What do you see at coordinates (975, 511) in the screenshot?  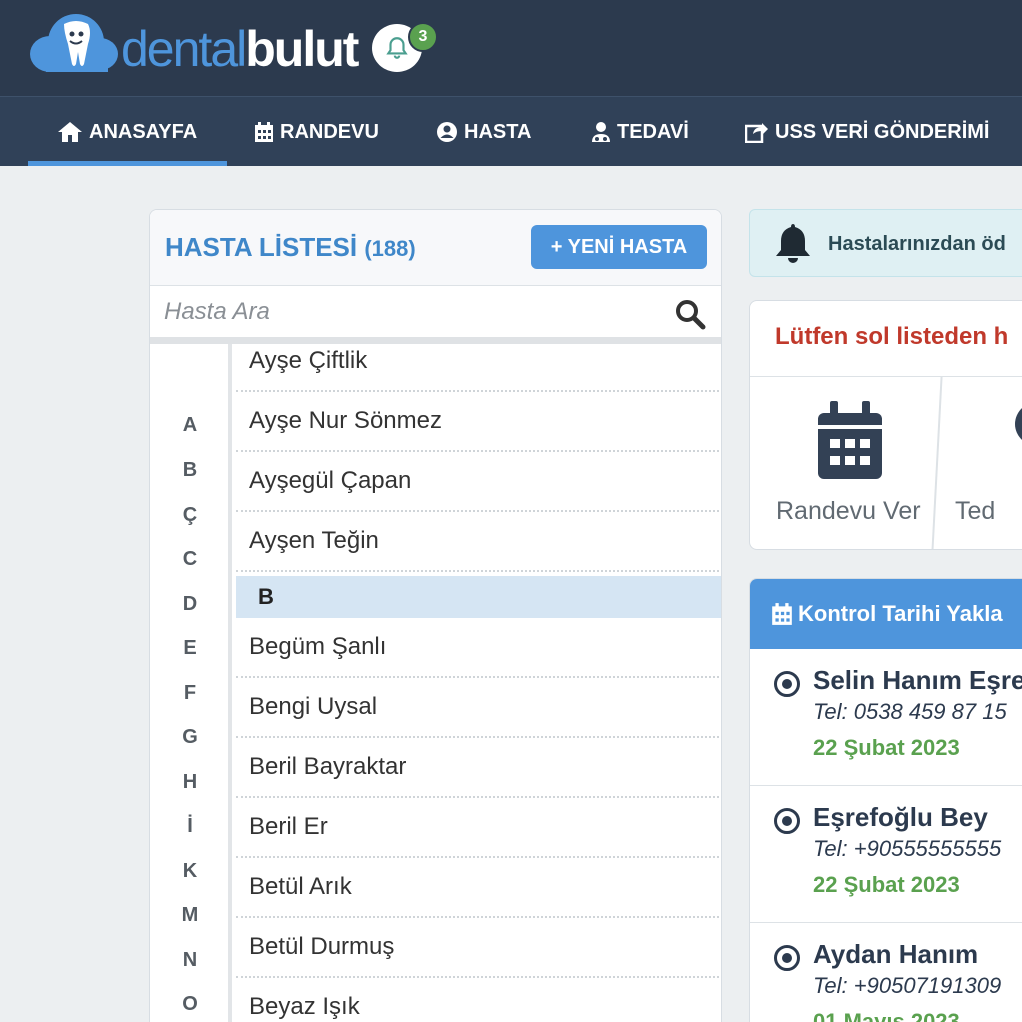 I see `tedavi-label: Ted` at bounding box center [975, 511].